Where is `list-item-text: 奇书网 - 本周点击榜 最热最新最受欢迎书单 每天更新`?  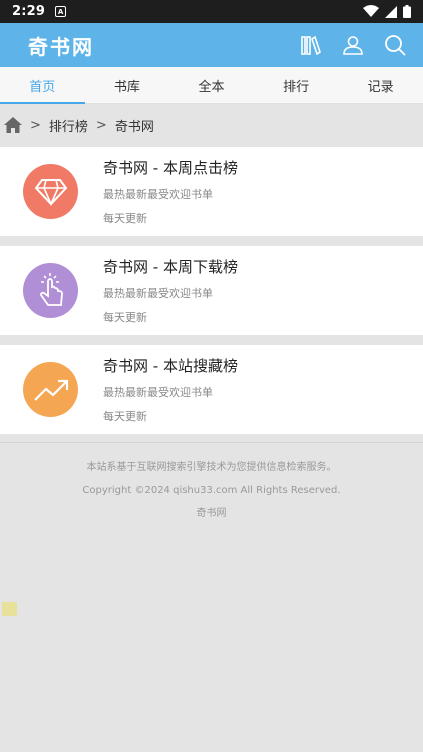
list-item-text: 奇书网 - 本周点击榜 最热最新最受欢迎书单 每天更新 is located at coordinates (170, 191).